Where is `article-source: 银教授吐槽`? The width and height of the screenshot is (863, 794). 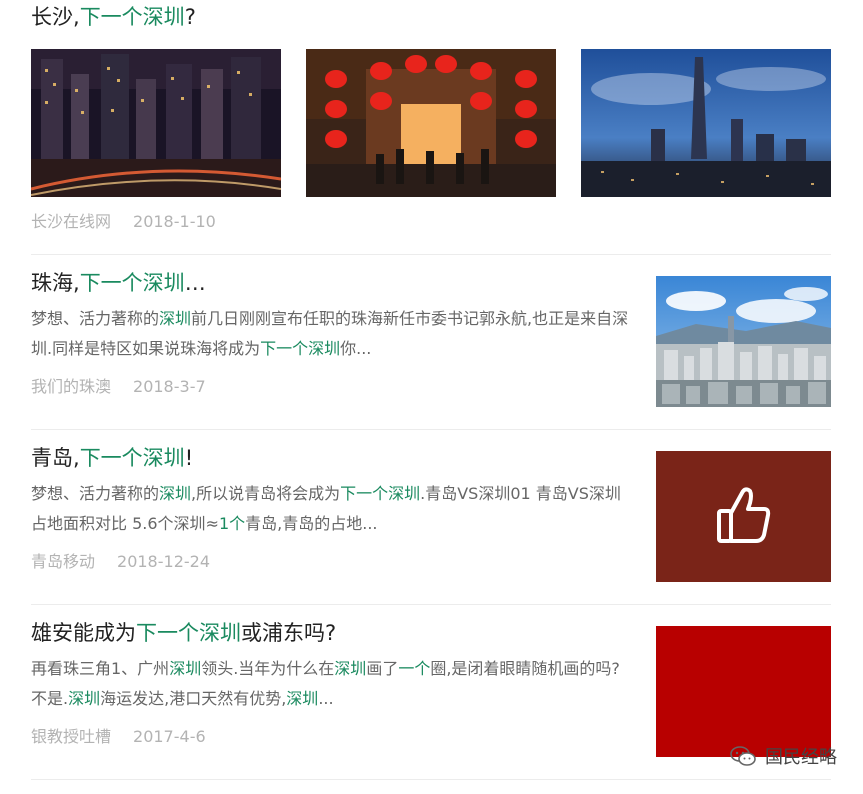
article-source: 银教授吐槽 is located at coordinates (71, 736).